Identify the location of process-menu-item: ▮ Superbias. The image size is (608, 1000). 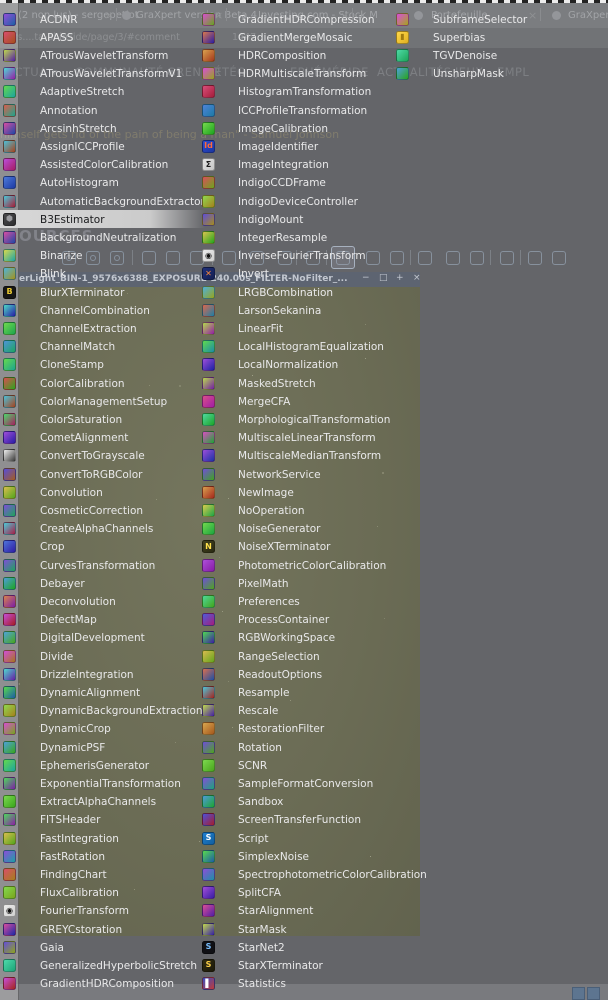
(490, 37).